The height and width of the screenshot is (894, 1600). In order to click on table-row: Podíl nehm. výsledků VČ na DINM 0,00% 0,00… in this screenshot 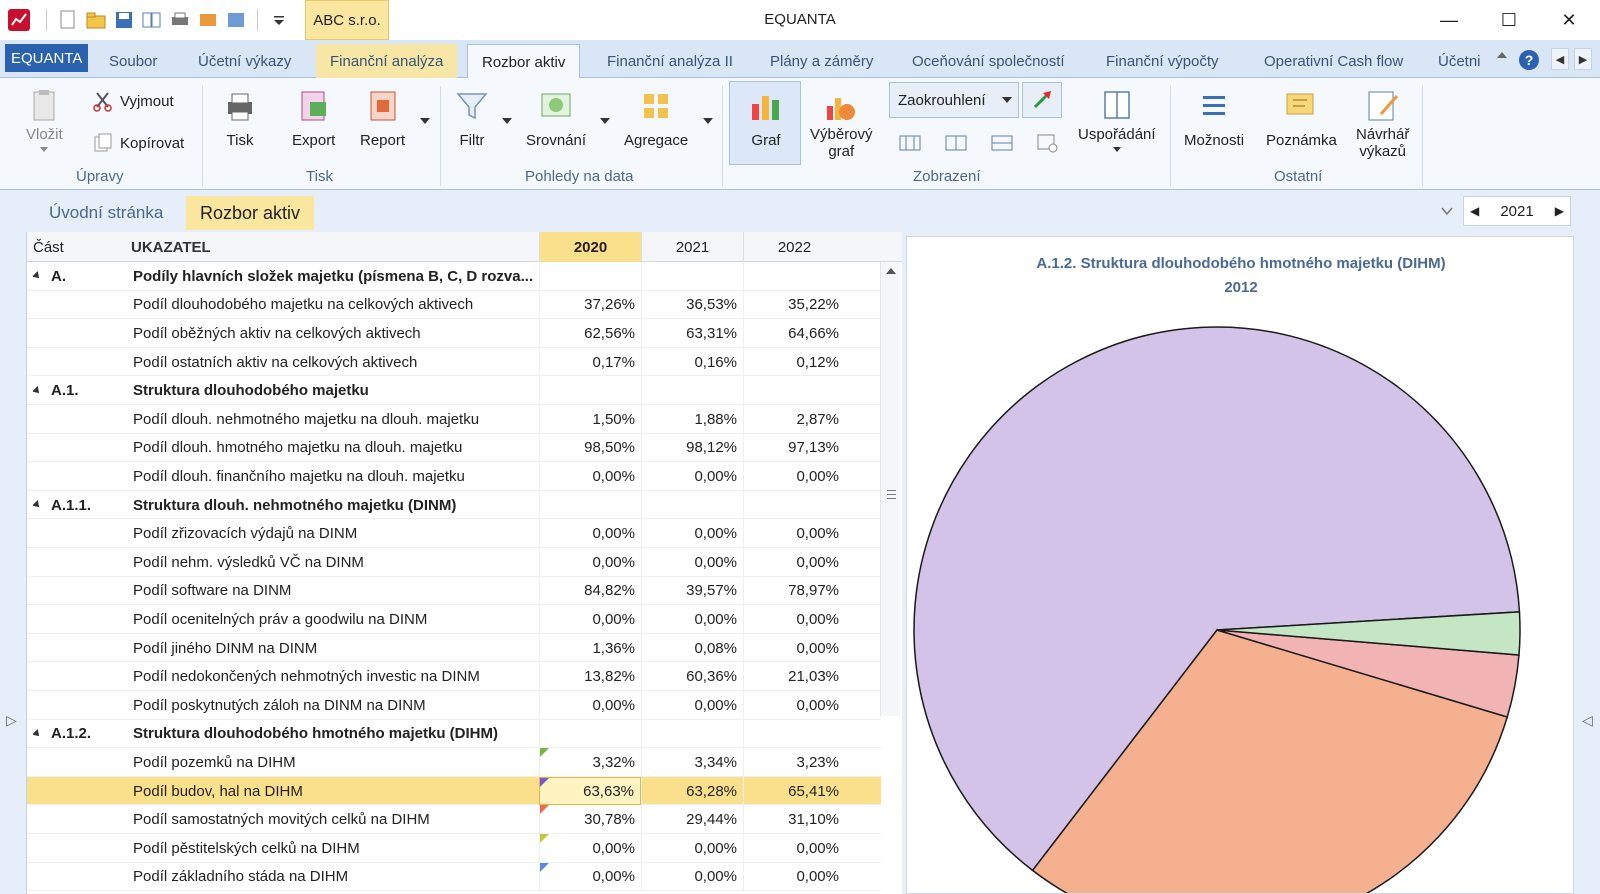, I will do `click(454, 562)`.